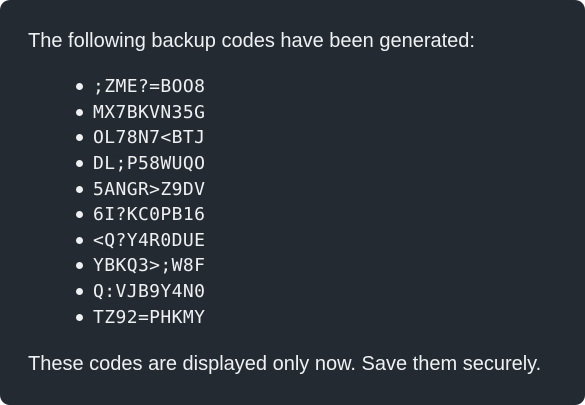 The height and width of the screenshot is (405, 585). I want to click on backup-code-item: 6I?KC0PB16, so click(322, 215).